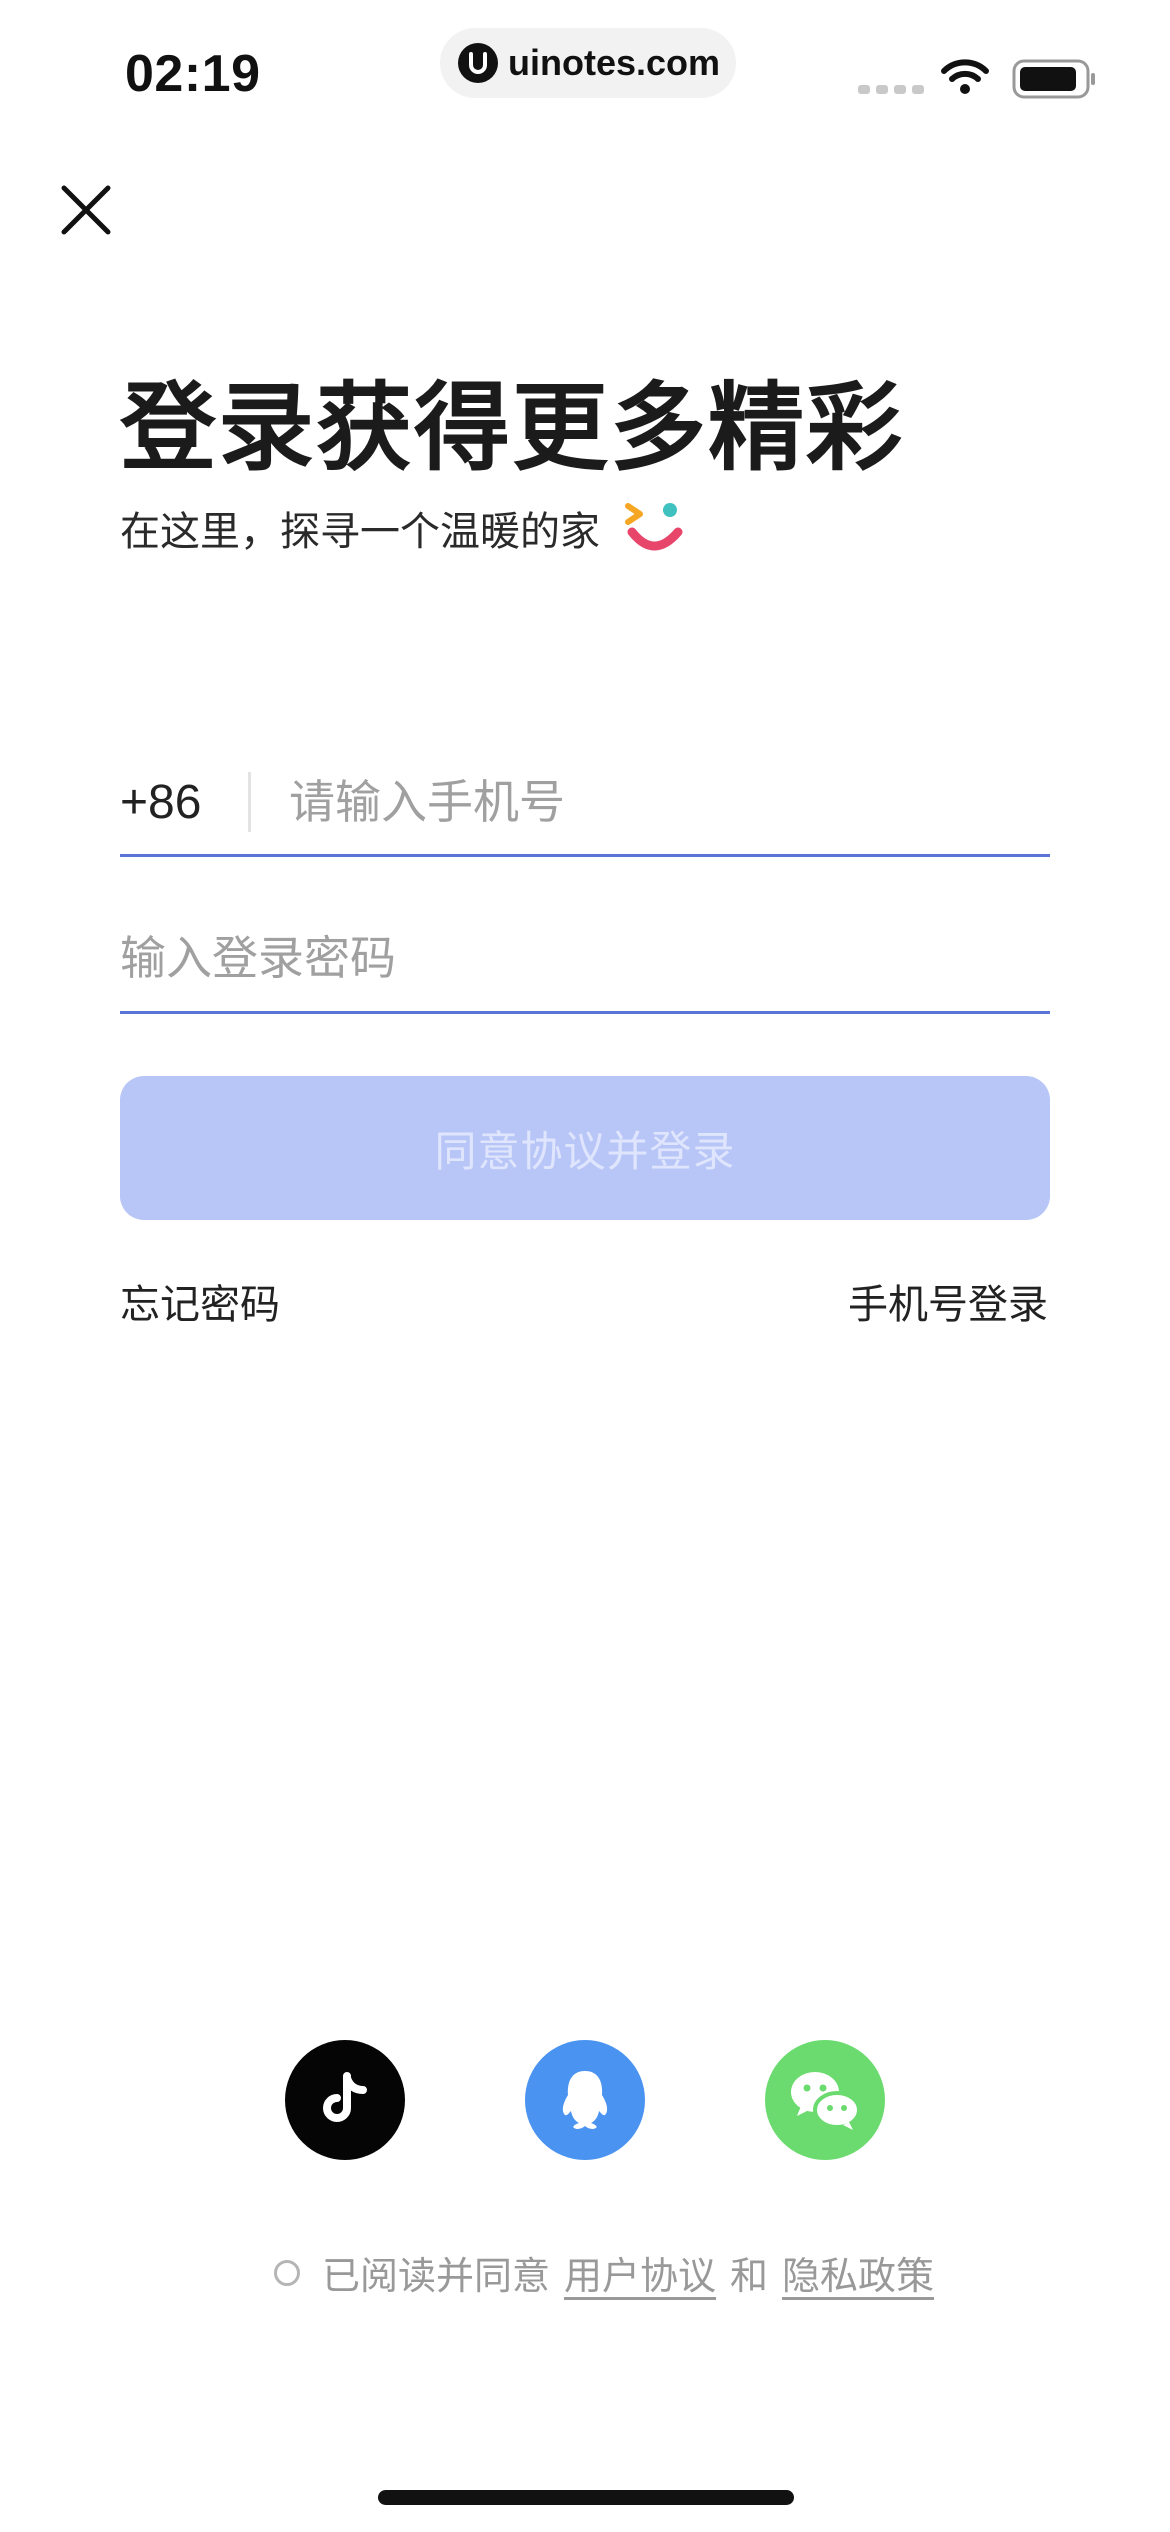  I want to click on page-subtitle: 在这里，探寻一个温暖的家, so click(402, 528).